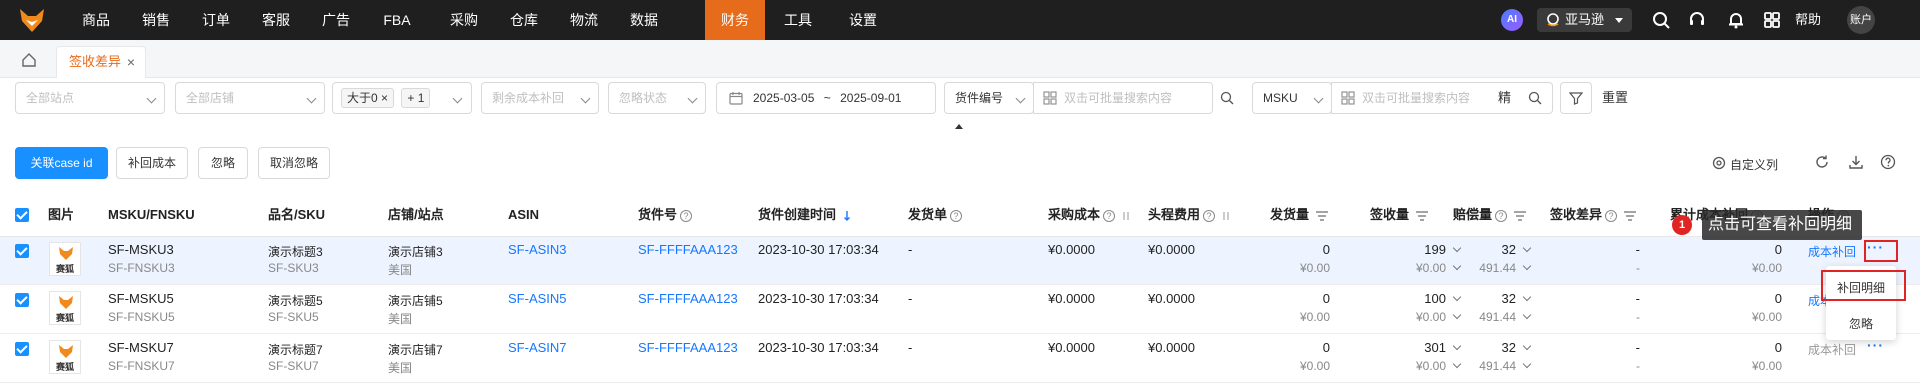 Image resolution: width=1920 pixels, height=389 pixels. I want to click on nav-item-purchase: 采购, so click(464, 20).